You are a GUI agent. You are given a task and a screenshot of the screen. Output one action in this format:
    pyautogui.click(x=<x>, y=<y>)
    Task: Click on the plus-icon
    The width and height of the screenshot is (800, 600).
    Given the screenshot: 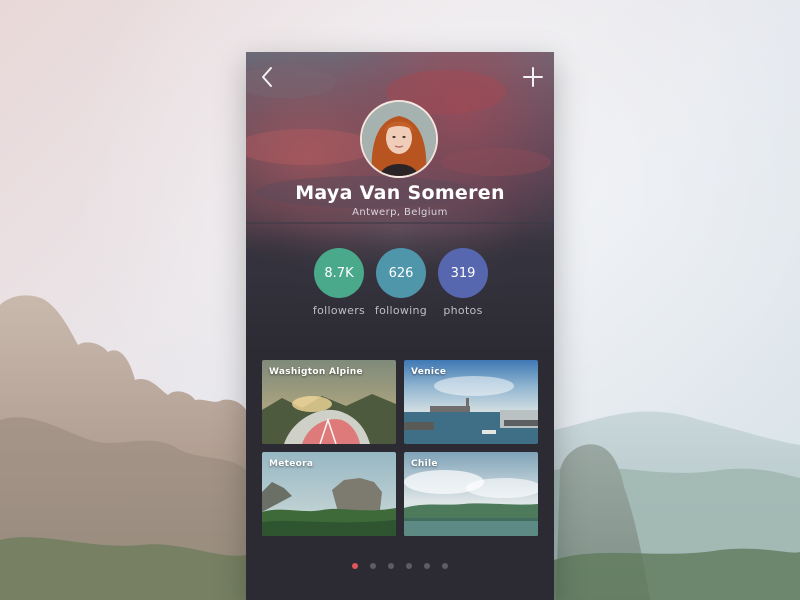 What is the action you would take?
    pyautogui.click(x=533, y=77)
    